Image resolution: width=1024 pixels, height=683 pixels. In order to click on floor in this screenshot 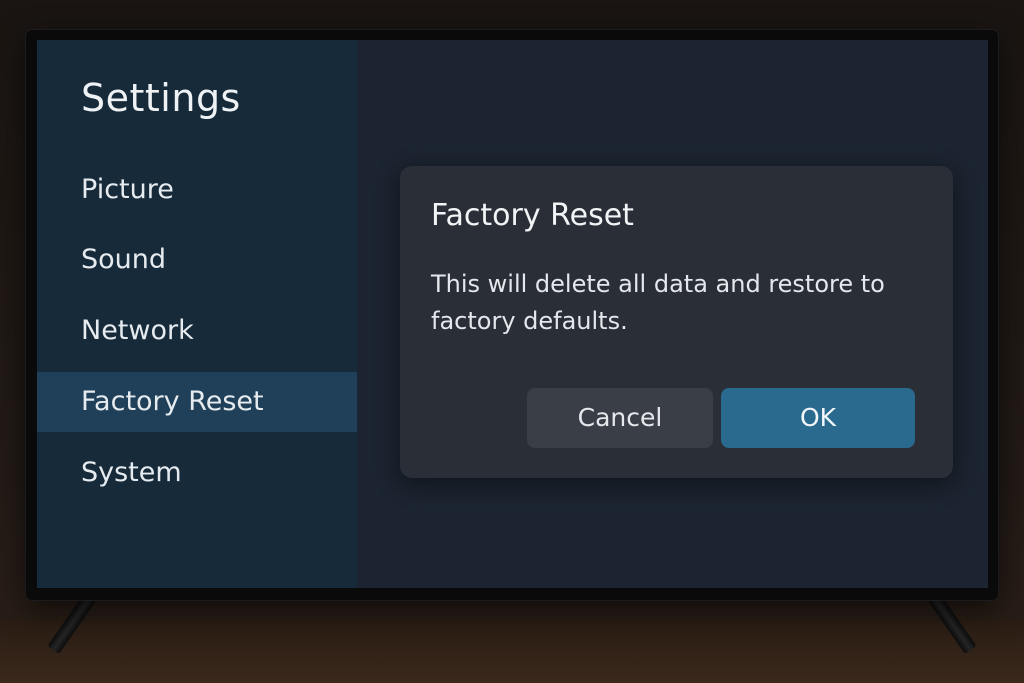, I will do `click(512, 651)`.